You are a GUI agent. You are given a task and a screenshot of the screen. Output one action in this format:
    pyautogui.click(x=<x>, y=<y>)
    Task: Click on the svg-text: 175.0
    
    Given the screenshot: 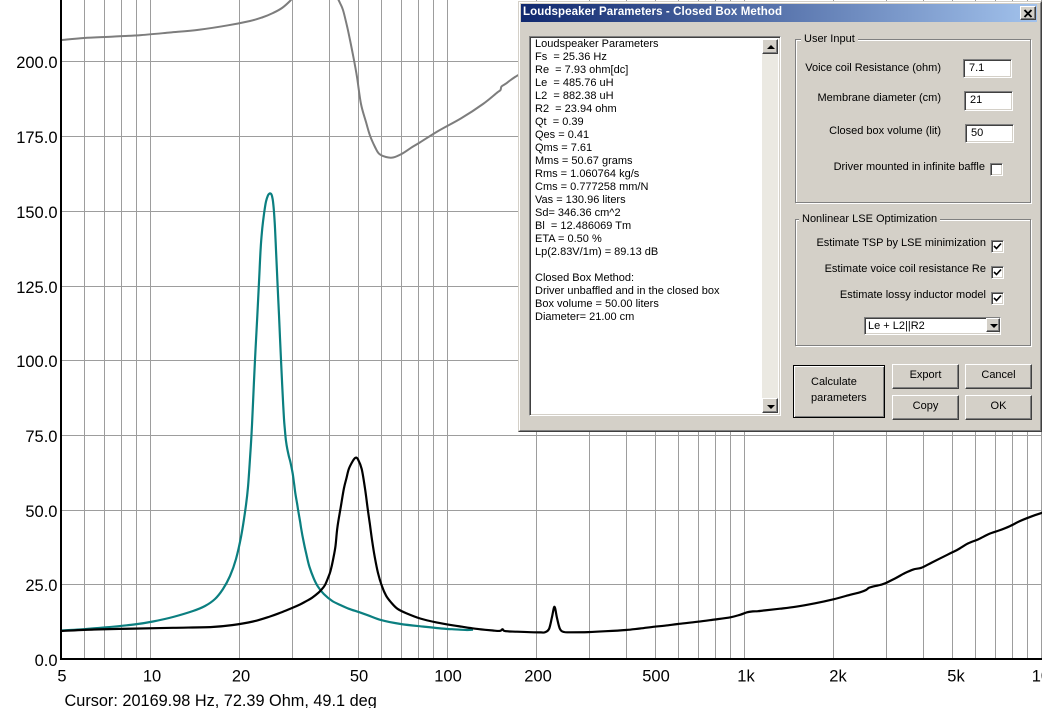 What is the action you would take?
    pyautogui.click(x=36, y=138)
    